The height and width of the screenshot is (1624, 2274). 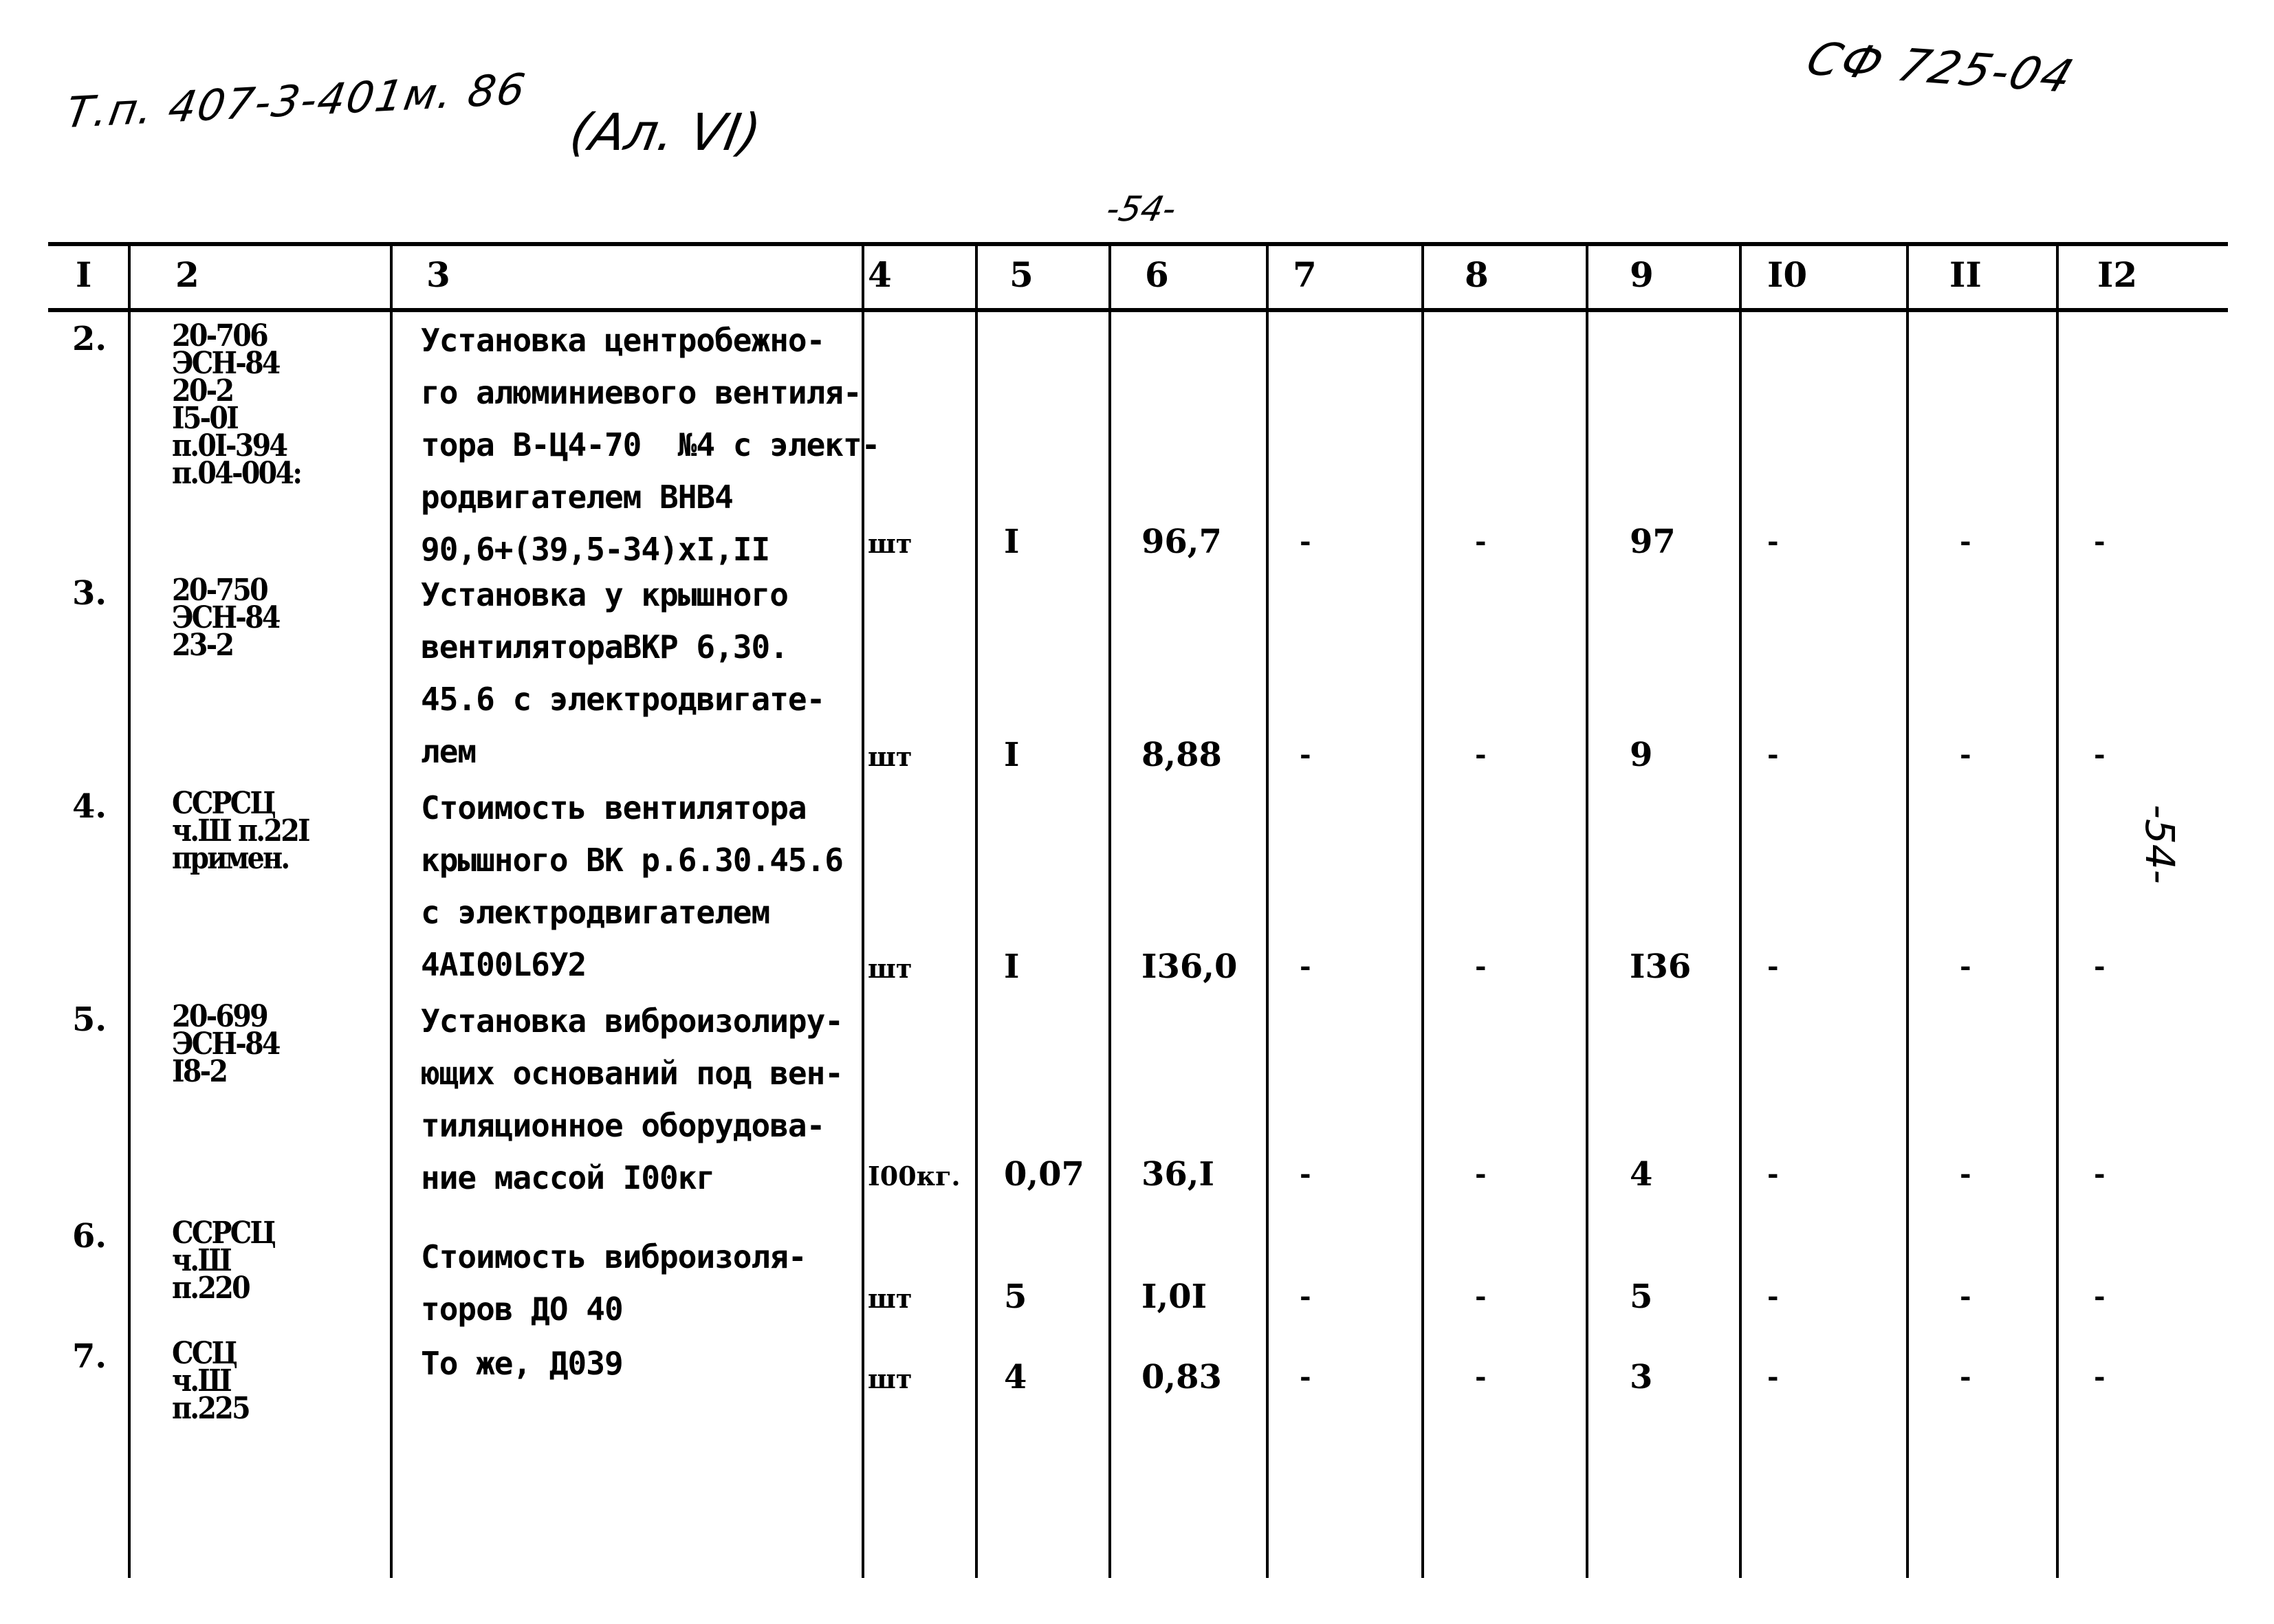 What do you see at coordinates (211, 1408) in the screenshot?
I see `reference-line: п.225` at bounding box center [211, 1408].